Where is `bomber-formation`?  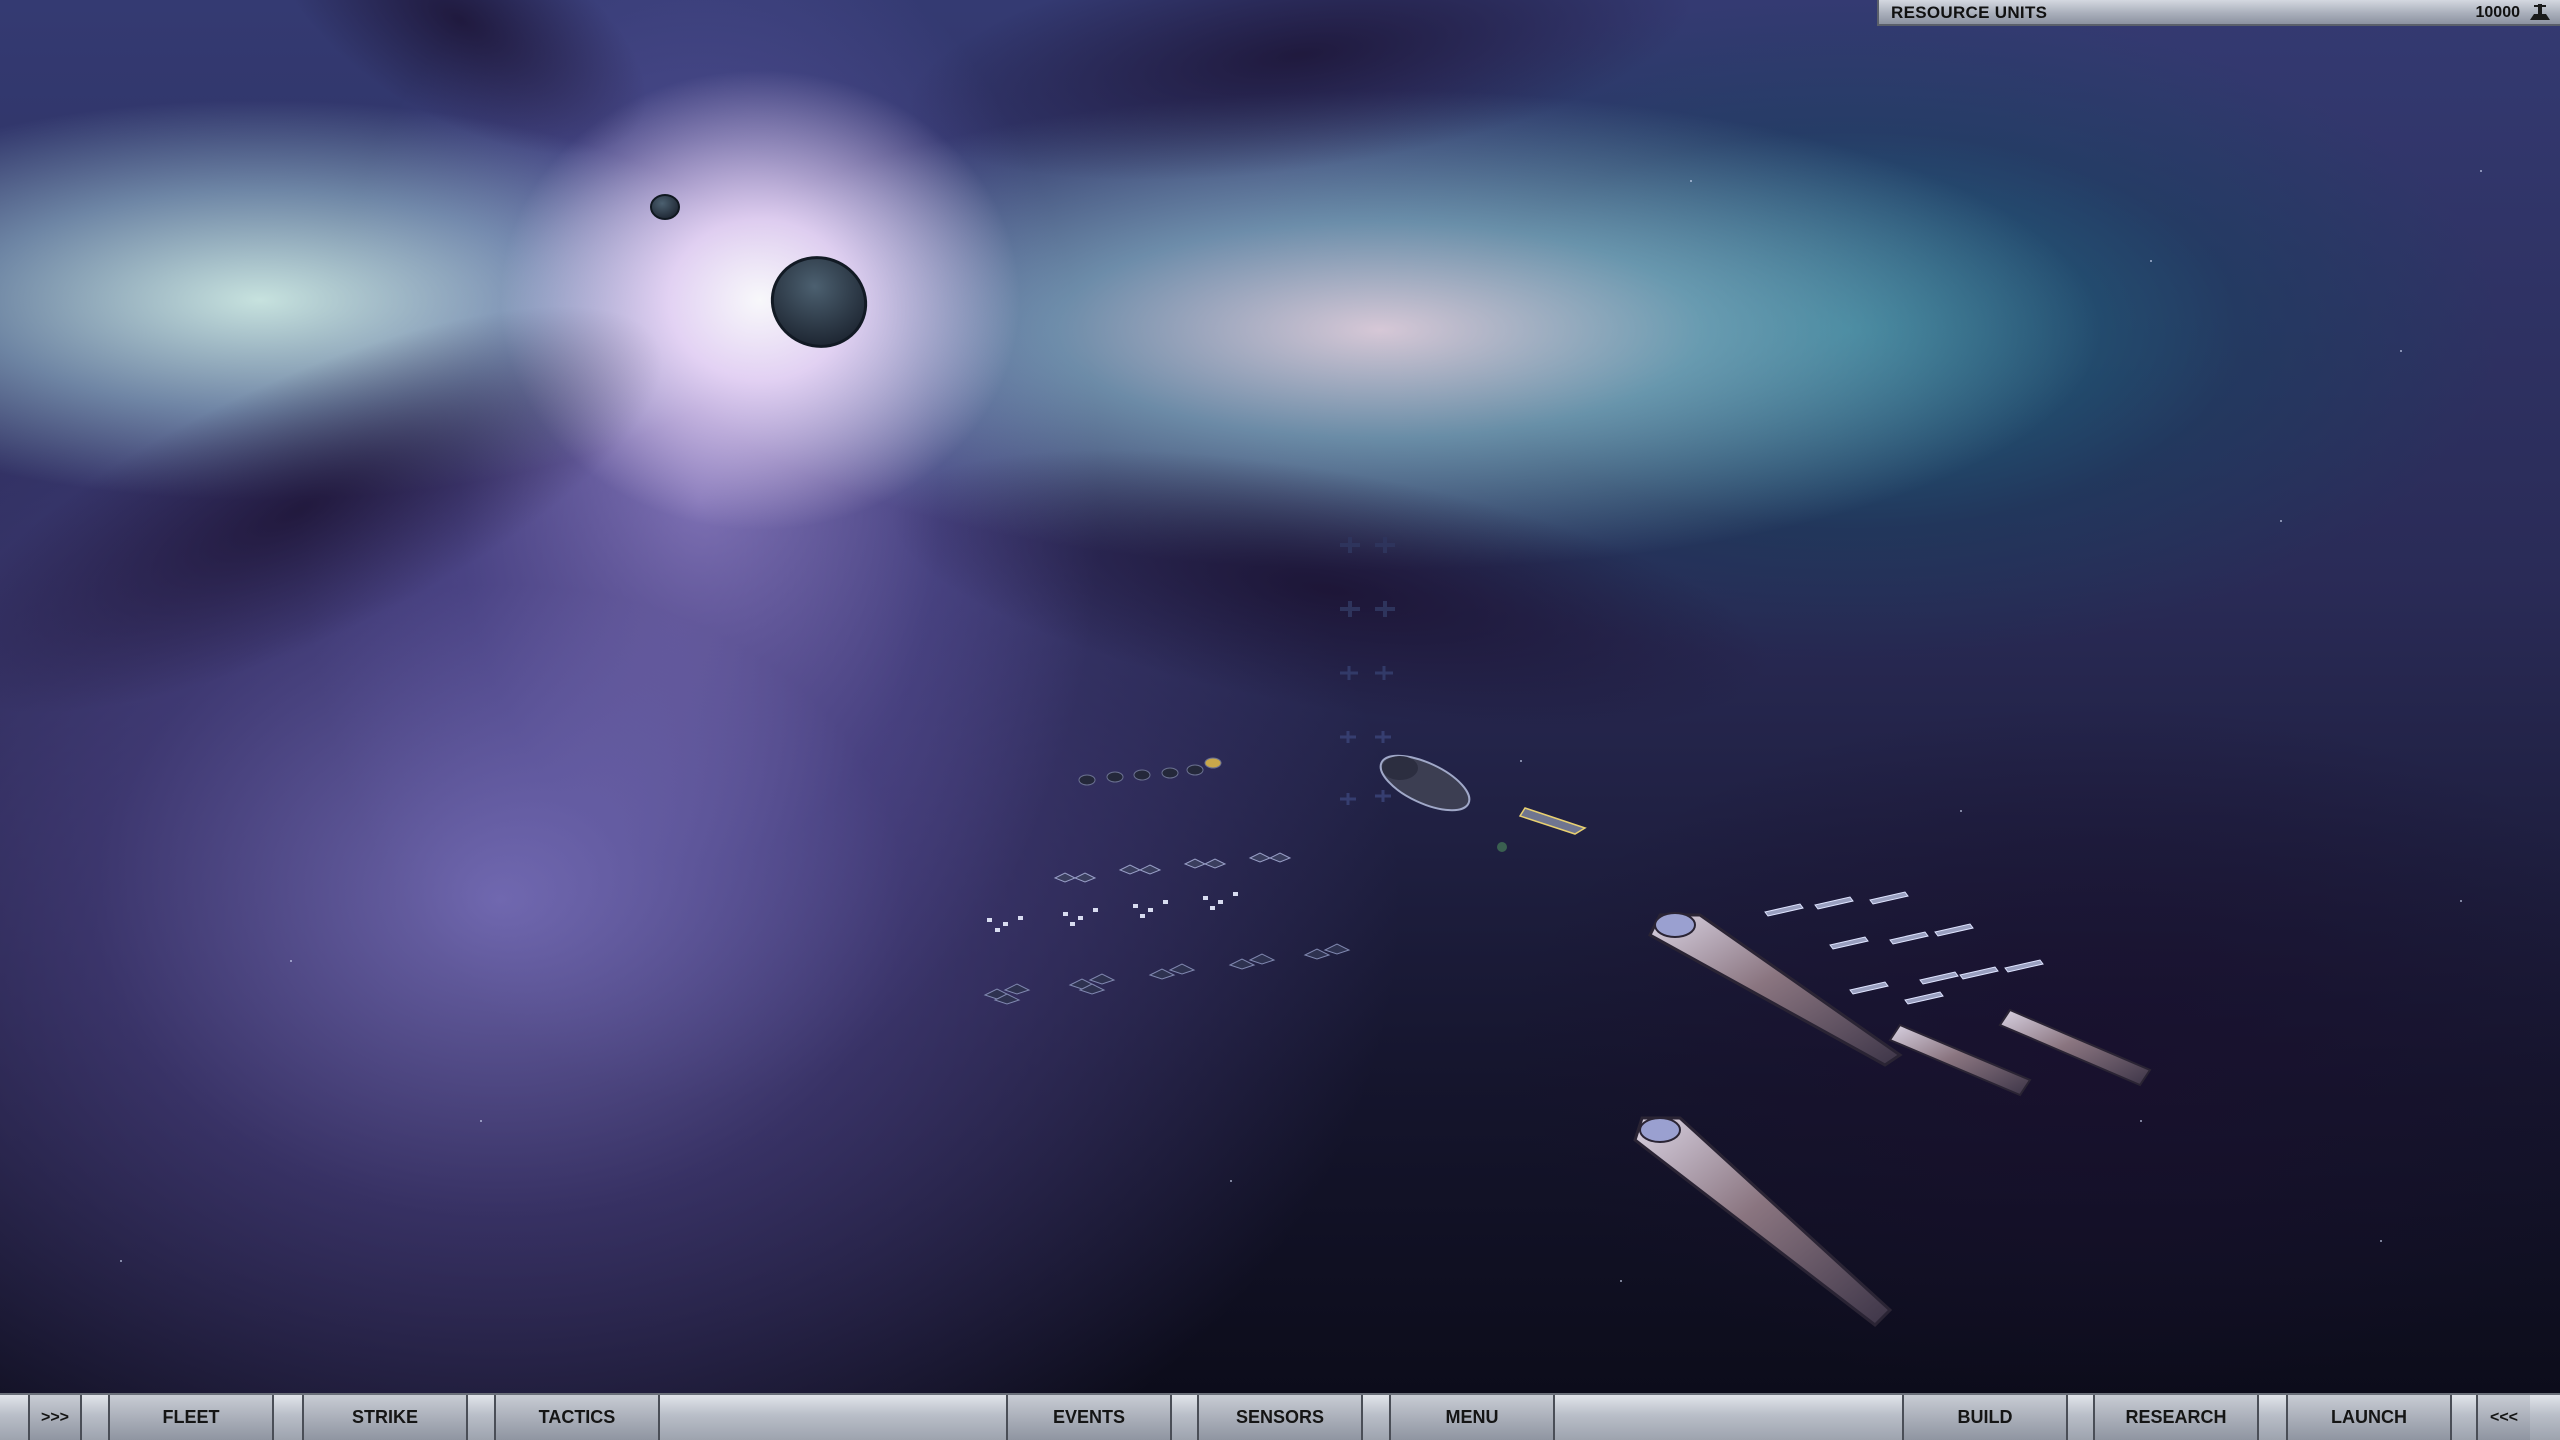 bomber-formation is located at coordinates (1167, 974).